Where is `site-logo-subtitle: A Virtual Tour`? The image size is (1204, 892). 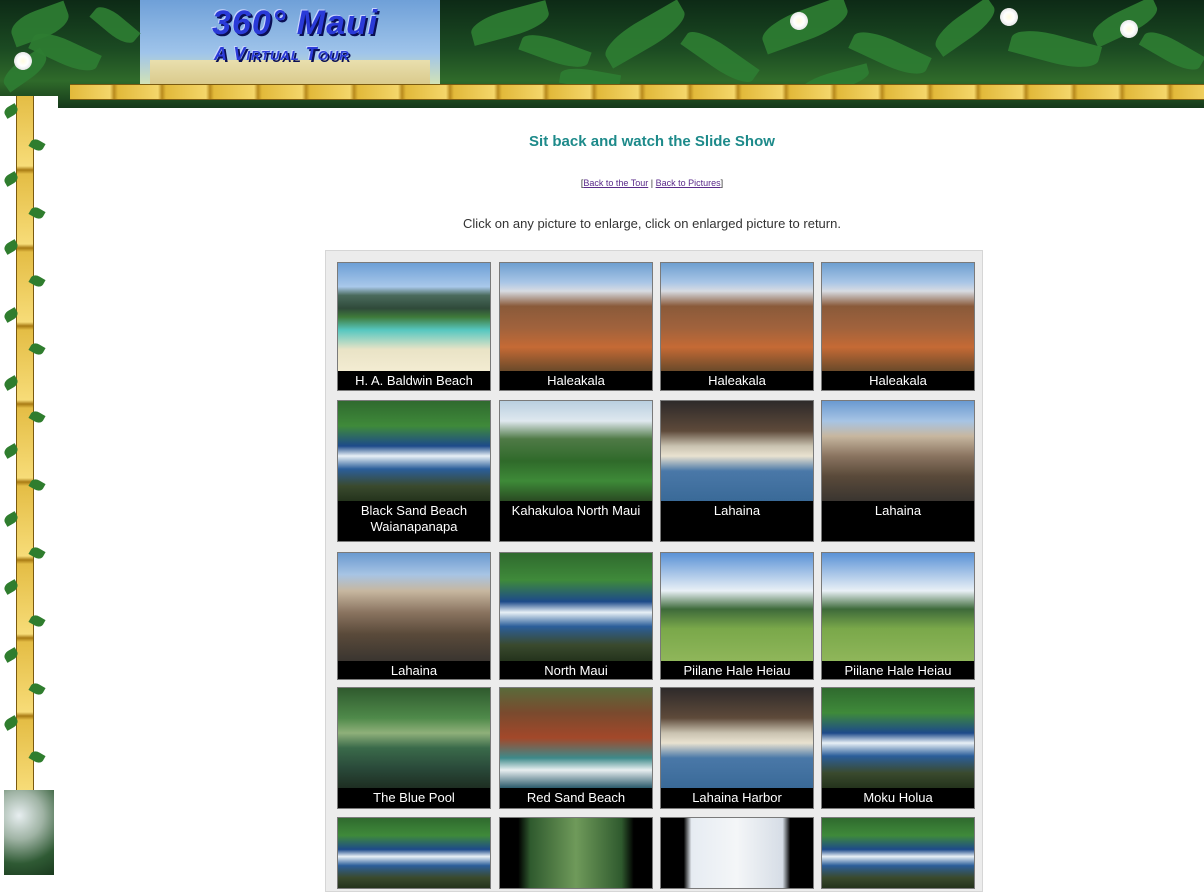
site-logo-subtitle: A Virtual Tour is located at coordinates (282, 54).